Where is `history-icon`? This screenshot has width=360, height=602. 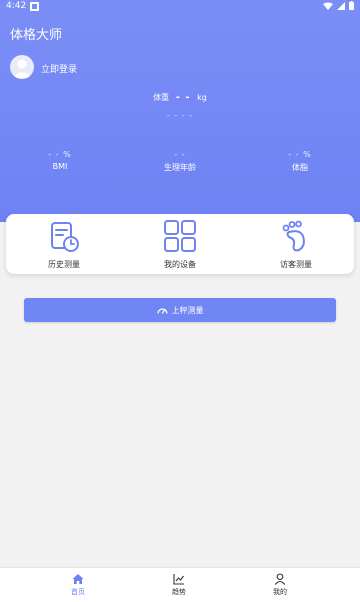
history-icon is located at coordinates (65, 237).